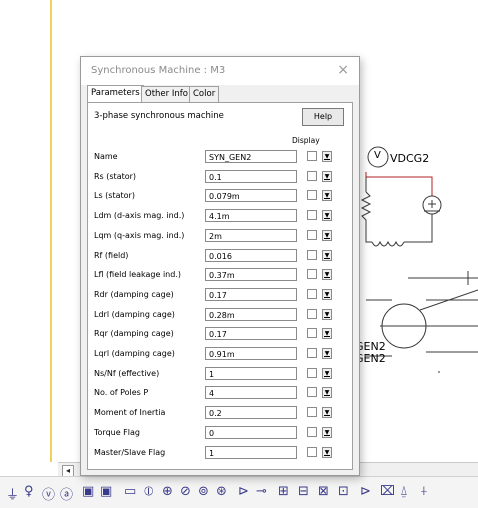 This screenshot has height=508, width=478. Describe the element at coordinates (130, 452) in the screenshot. I see `param-label: Master/Slave Flag` at that location.